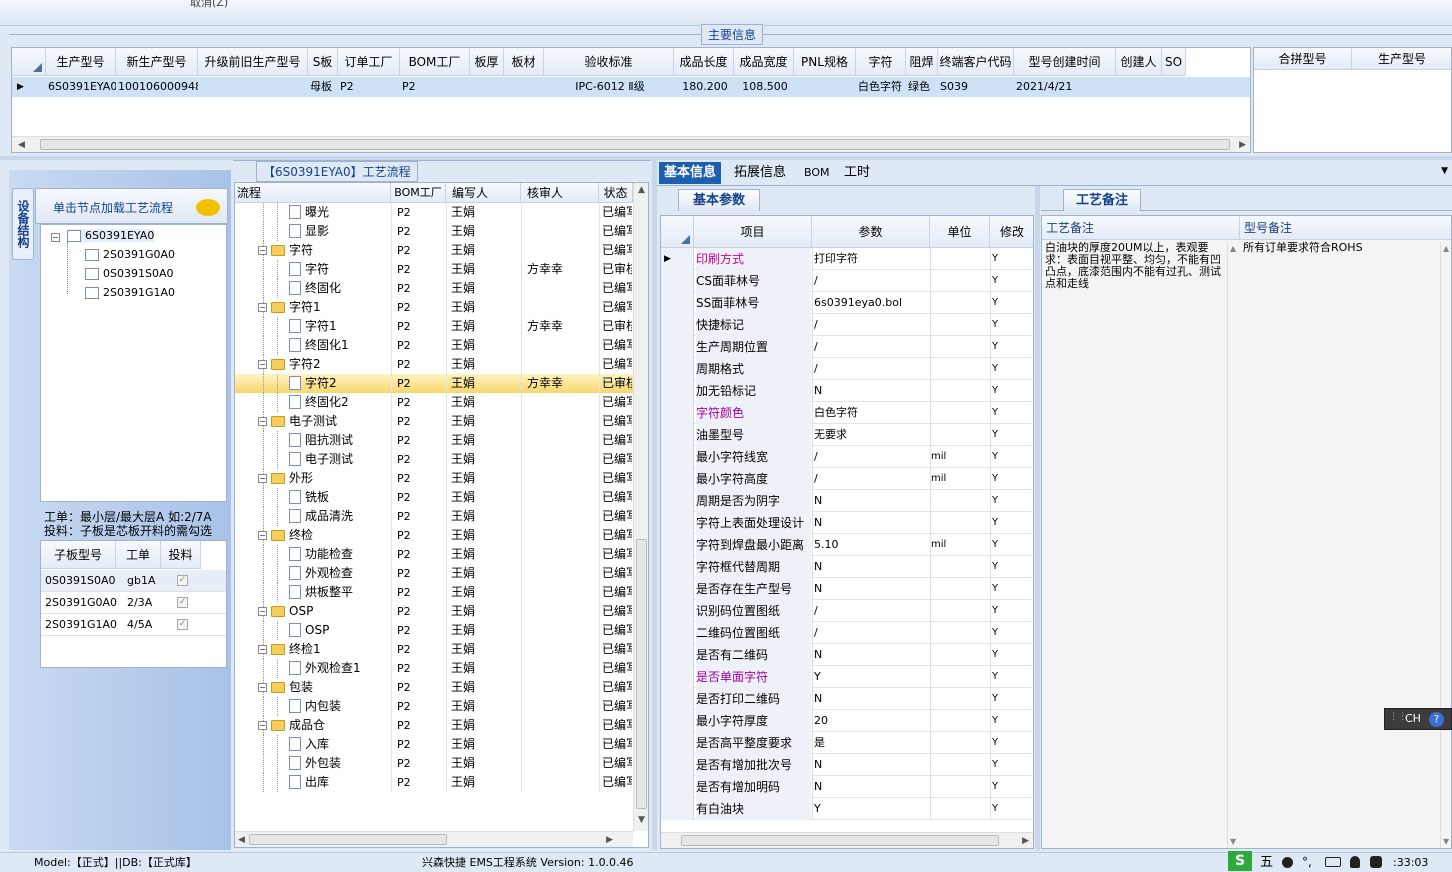  What do you see at coordinates (1307, 862) in the screenshot?
I see `punct-icon: °,` at bounding box center [1307, 862].